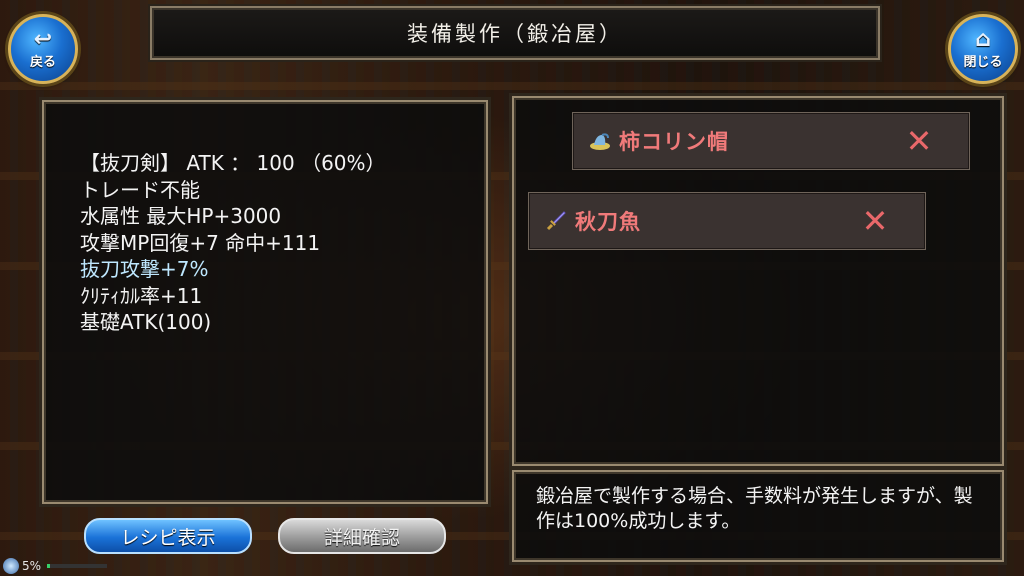  I want to click on back-button: ↩ 戻る, so click(43, 49).